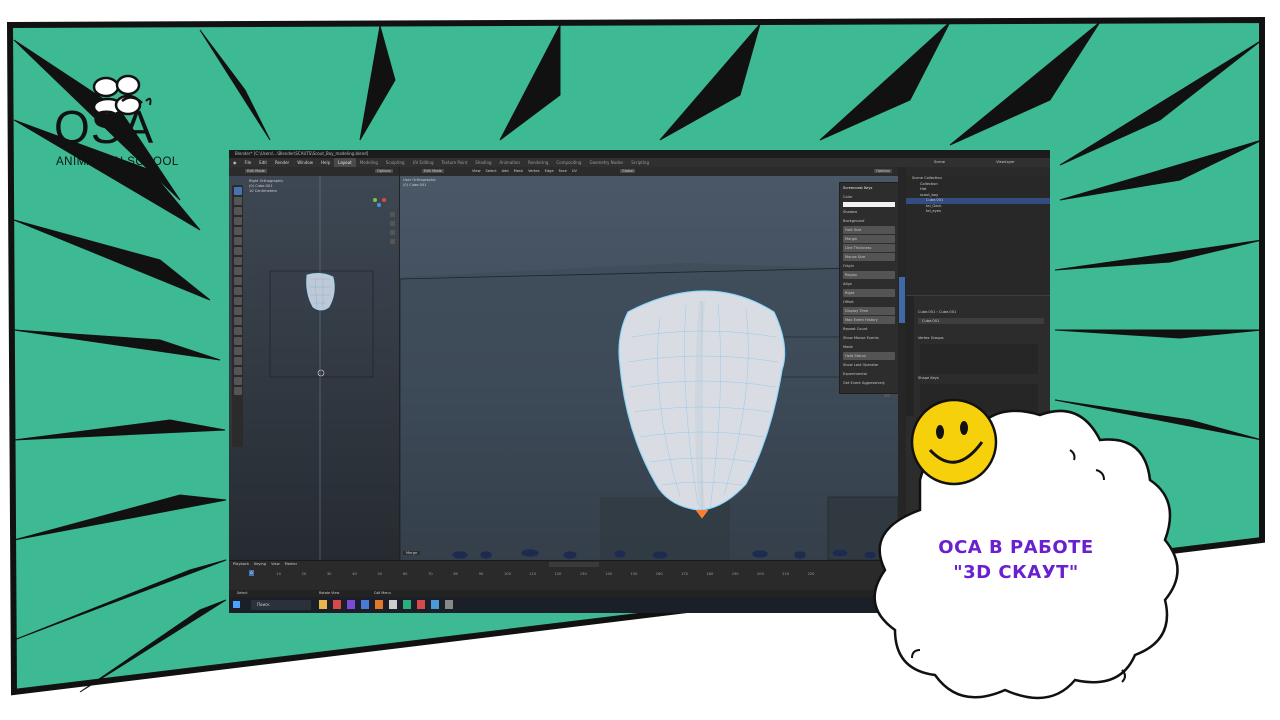 The height and width of the screenshot is (720, 1280). What do you see at coordinates (538, 162) in the screenshot?
I see `tab-rendering: Rendering` at bounding box center [538, 162].